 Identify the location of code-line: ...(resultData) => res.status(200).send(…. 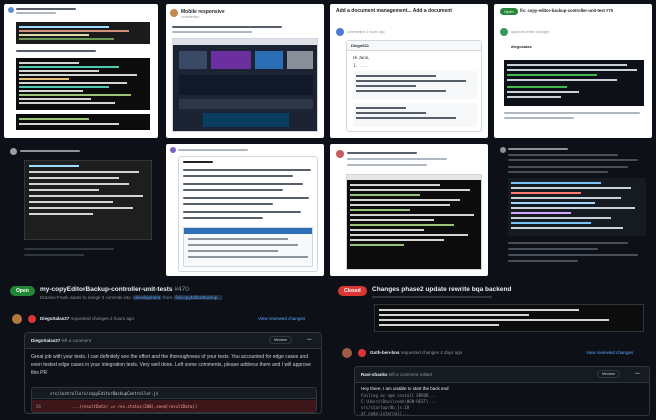
(135, 406).